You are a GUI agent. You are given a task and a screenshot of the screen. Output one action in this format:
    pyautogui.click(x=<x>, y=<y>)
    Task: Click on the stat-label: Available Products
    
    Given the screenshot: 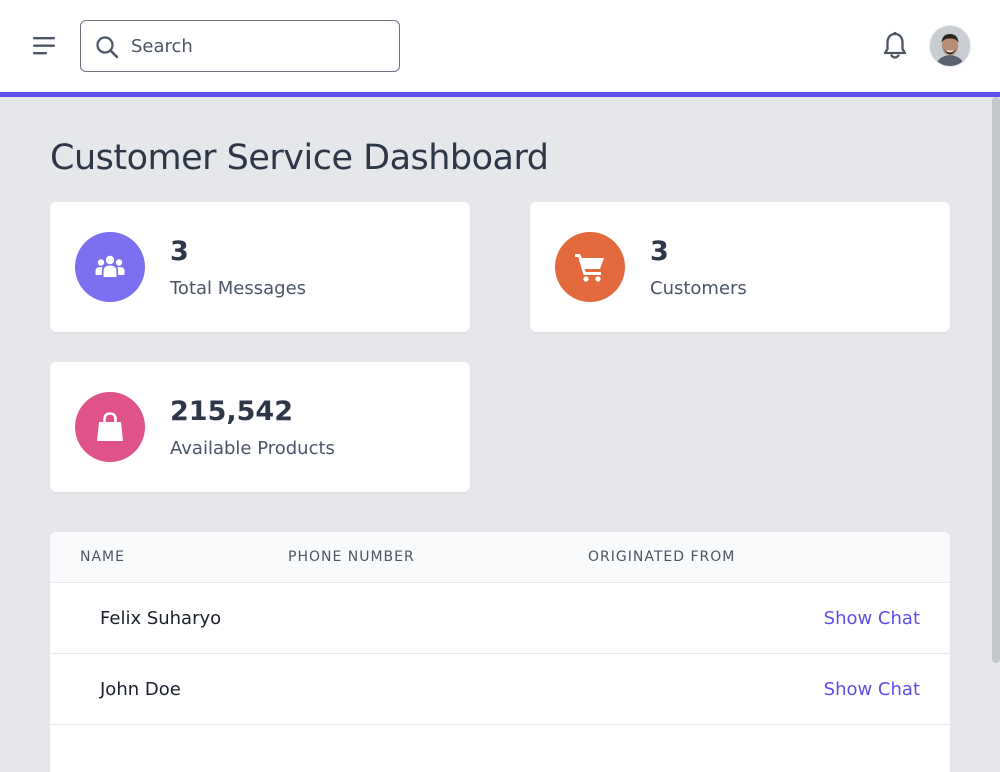 What is the action you would take?
    pyautogui.click(x=252, y=448)
    